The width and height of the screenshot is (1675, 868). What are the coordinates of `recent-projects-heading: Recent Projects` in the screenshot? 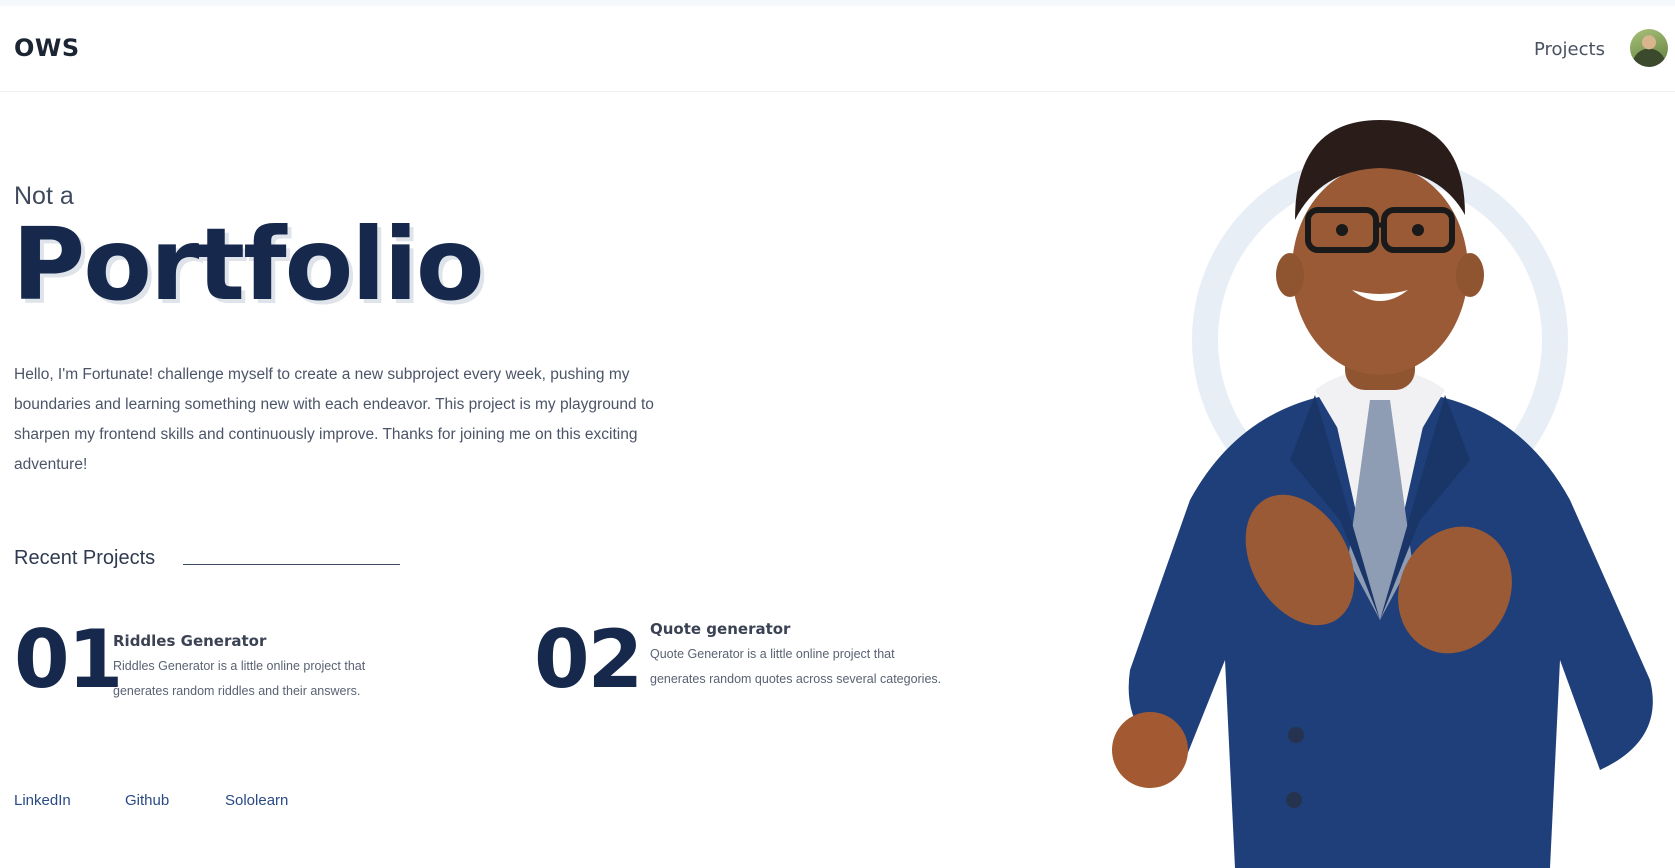 It's located at (85, 558).